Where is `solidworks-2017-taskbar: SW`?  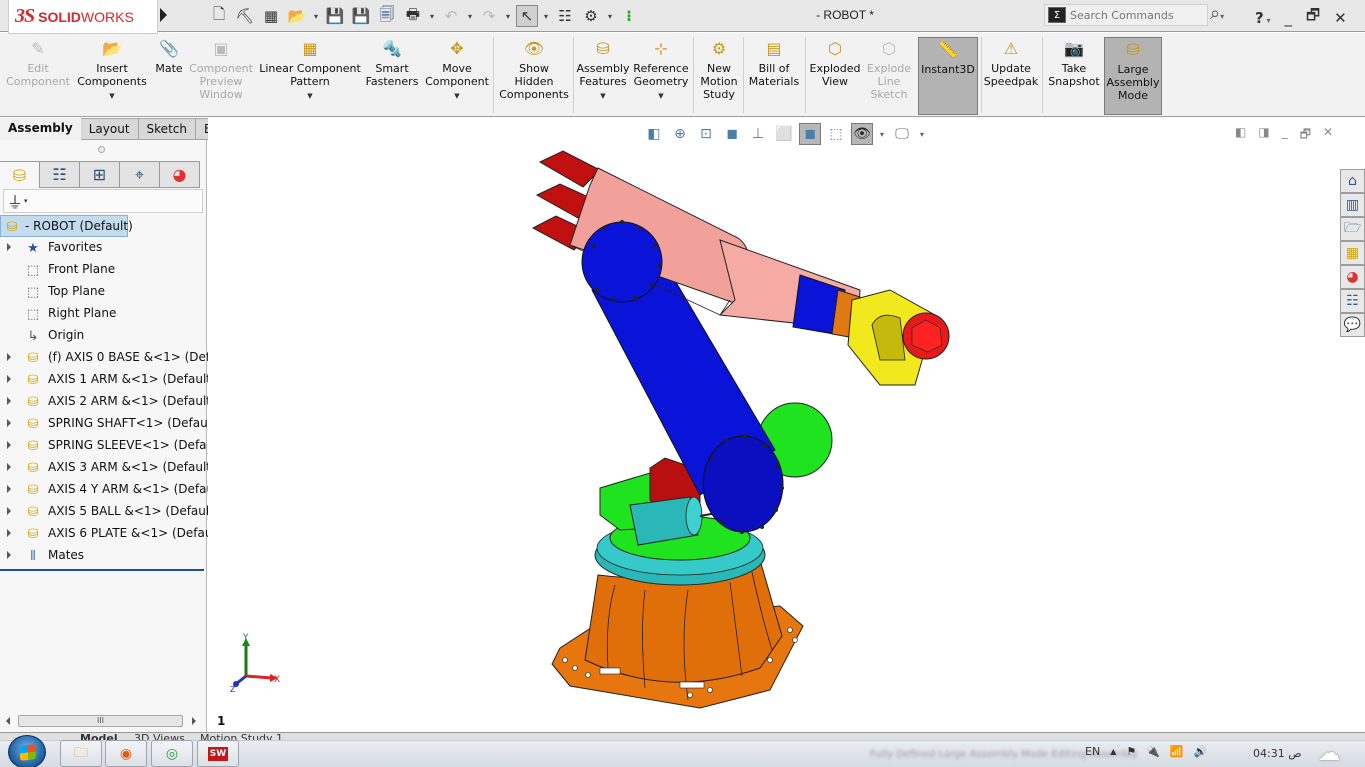
solidworks-2017-taskbar: SW is located at coordinates (218, 753).